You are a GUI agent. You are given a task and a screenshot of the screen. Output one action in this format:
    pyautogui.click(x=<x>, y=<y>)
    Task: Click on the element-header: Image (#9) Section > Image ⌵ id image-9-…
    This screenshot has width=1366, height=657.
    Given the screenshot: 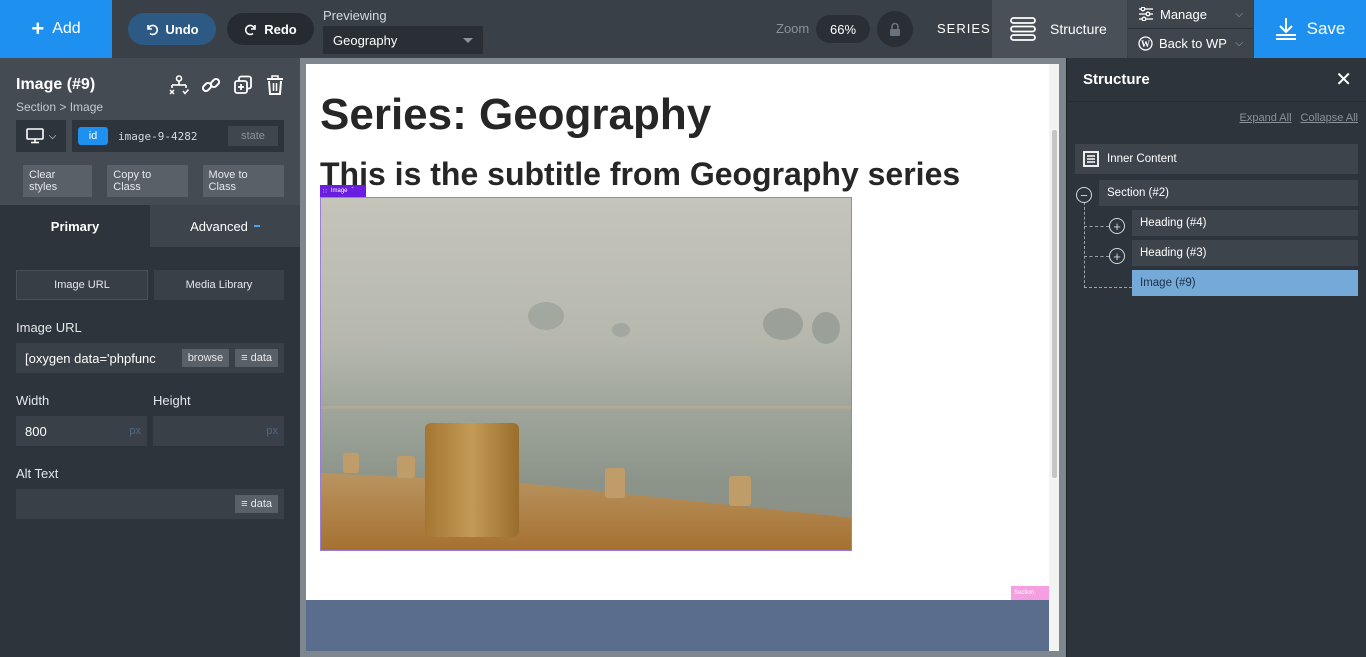 What is the action you would take?
    pyautogui.click(x=150, y=131)
    